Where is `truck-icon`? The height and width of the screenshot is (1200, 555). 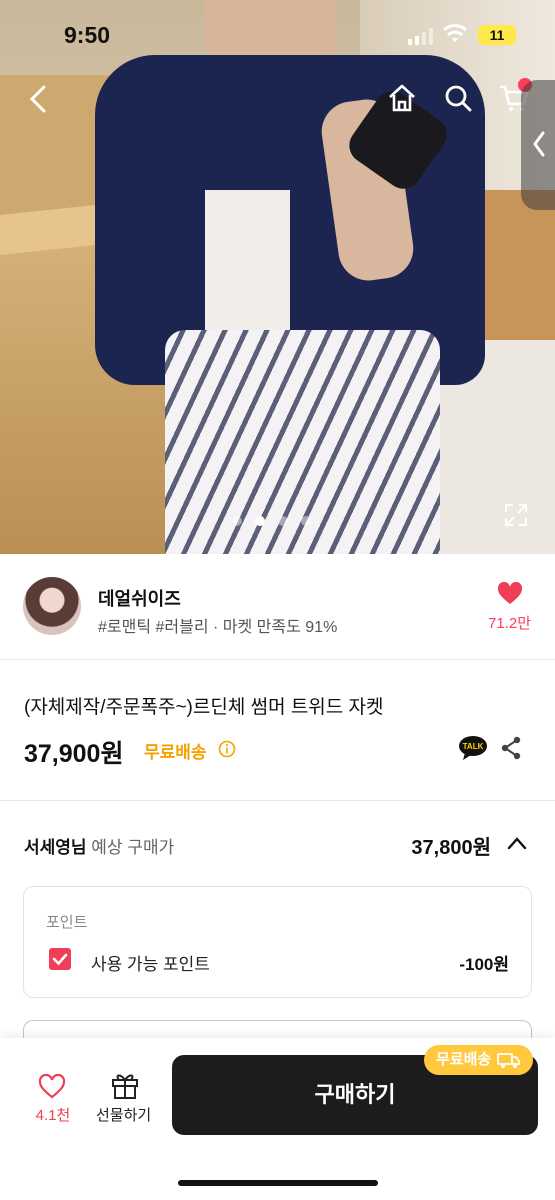
truck-icon is located at coordinates (509, 1060).